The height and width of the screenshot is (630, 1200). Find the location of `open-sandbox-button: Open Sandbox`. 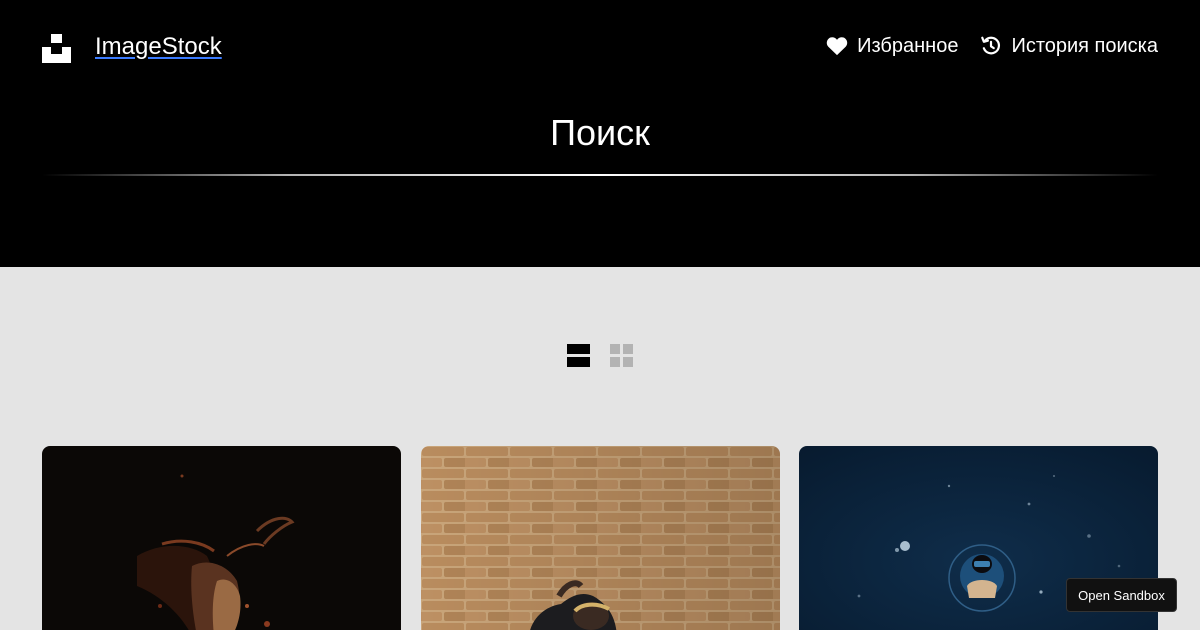

open-sandbox-button: Open Sandbox is located at coordinates (1121, 595).